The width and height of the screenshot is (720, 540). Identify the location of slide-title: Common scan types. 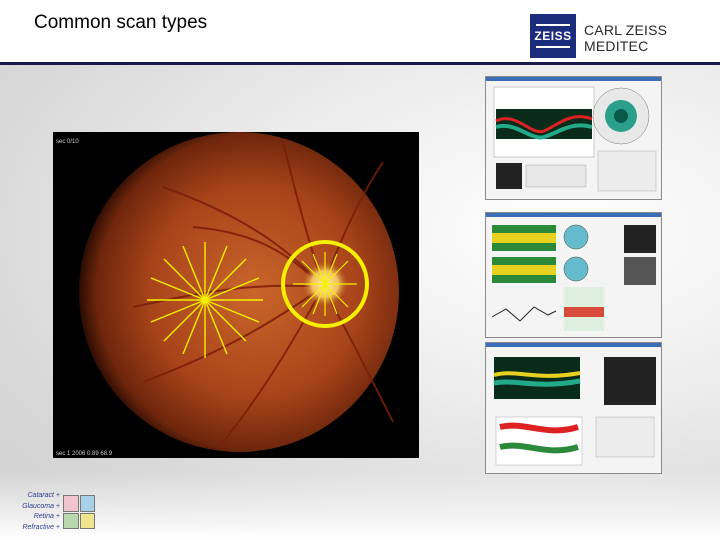
(121, 22).